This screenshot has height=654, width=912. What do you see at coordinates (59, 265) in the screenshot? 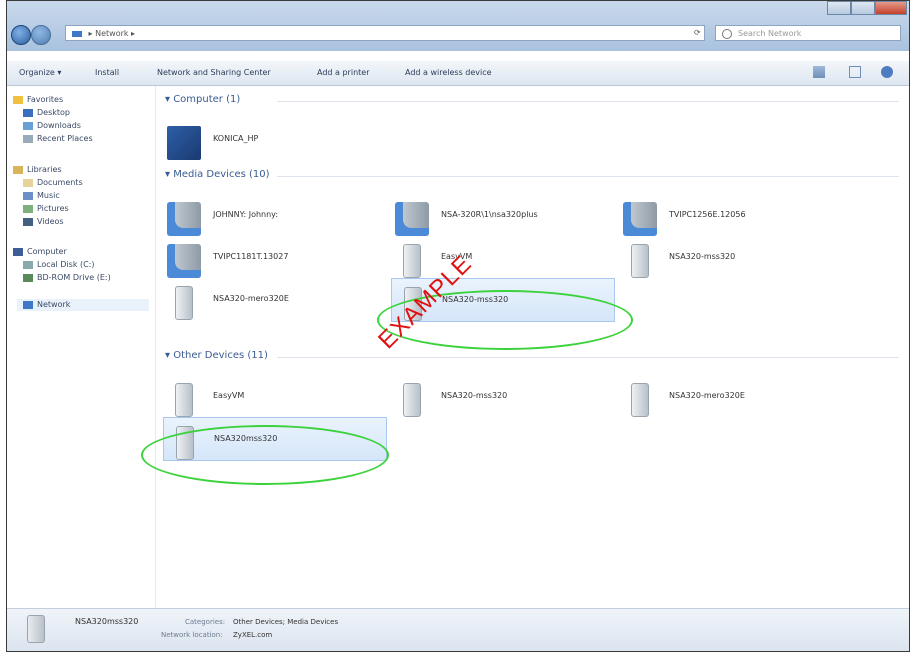
I see `nav-local-disk: Local Disk (C:)` at bounding box center [59, 265].